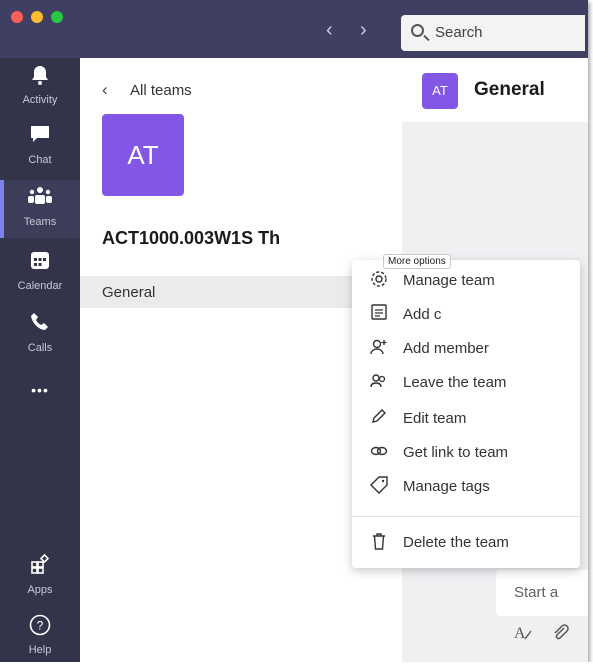 The height and width of the screenshot is (666, 593). What do you see at coordinates (446, 348) in the screenshot?
I see `menu-label: Add member` at bounding box center [446, 348].